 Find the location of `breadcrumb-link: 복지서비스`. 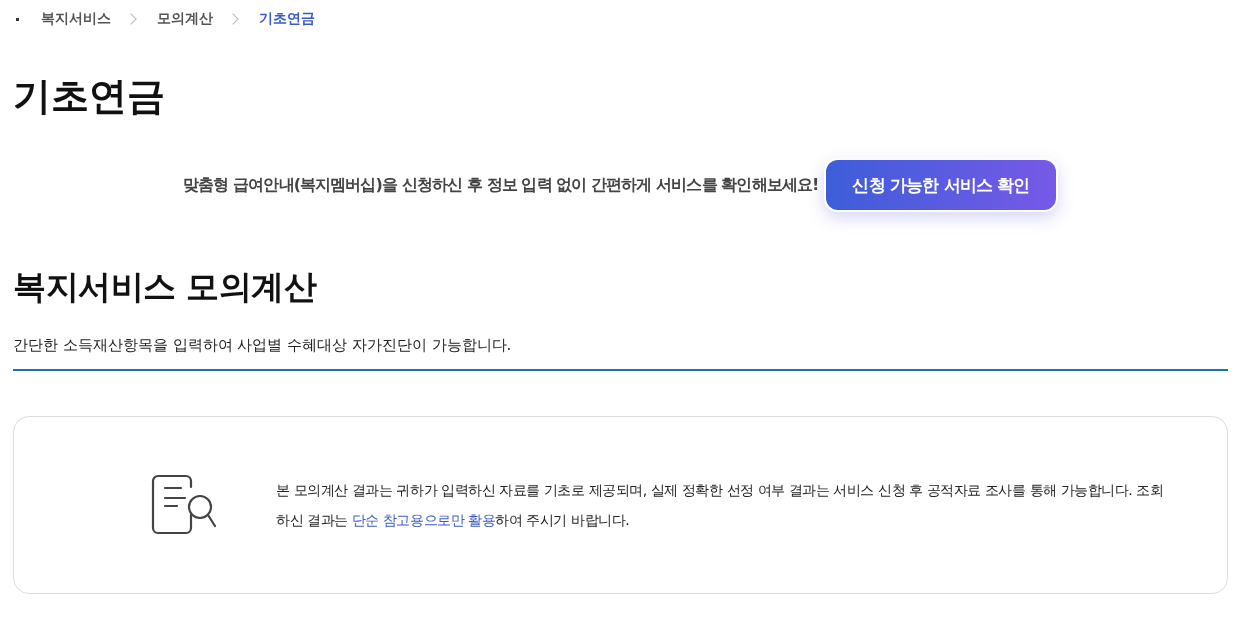

breadcrumb-link: 복지서비스 is located at coordinates (76, 19).